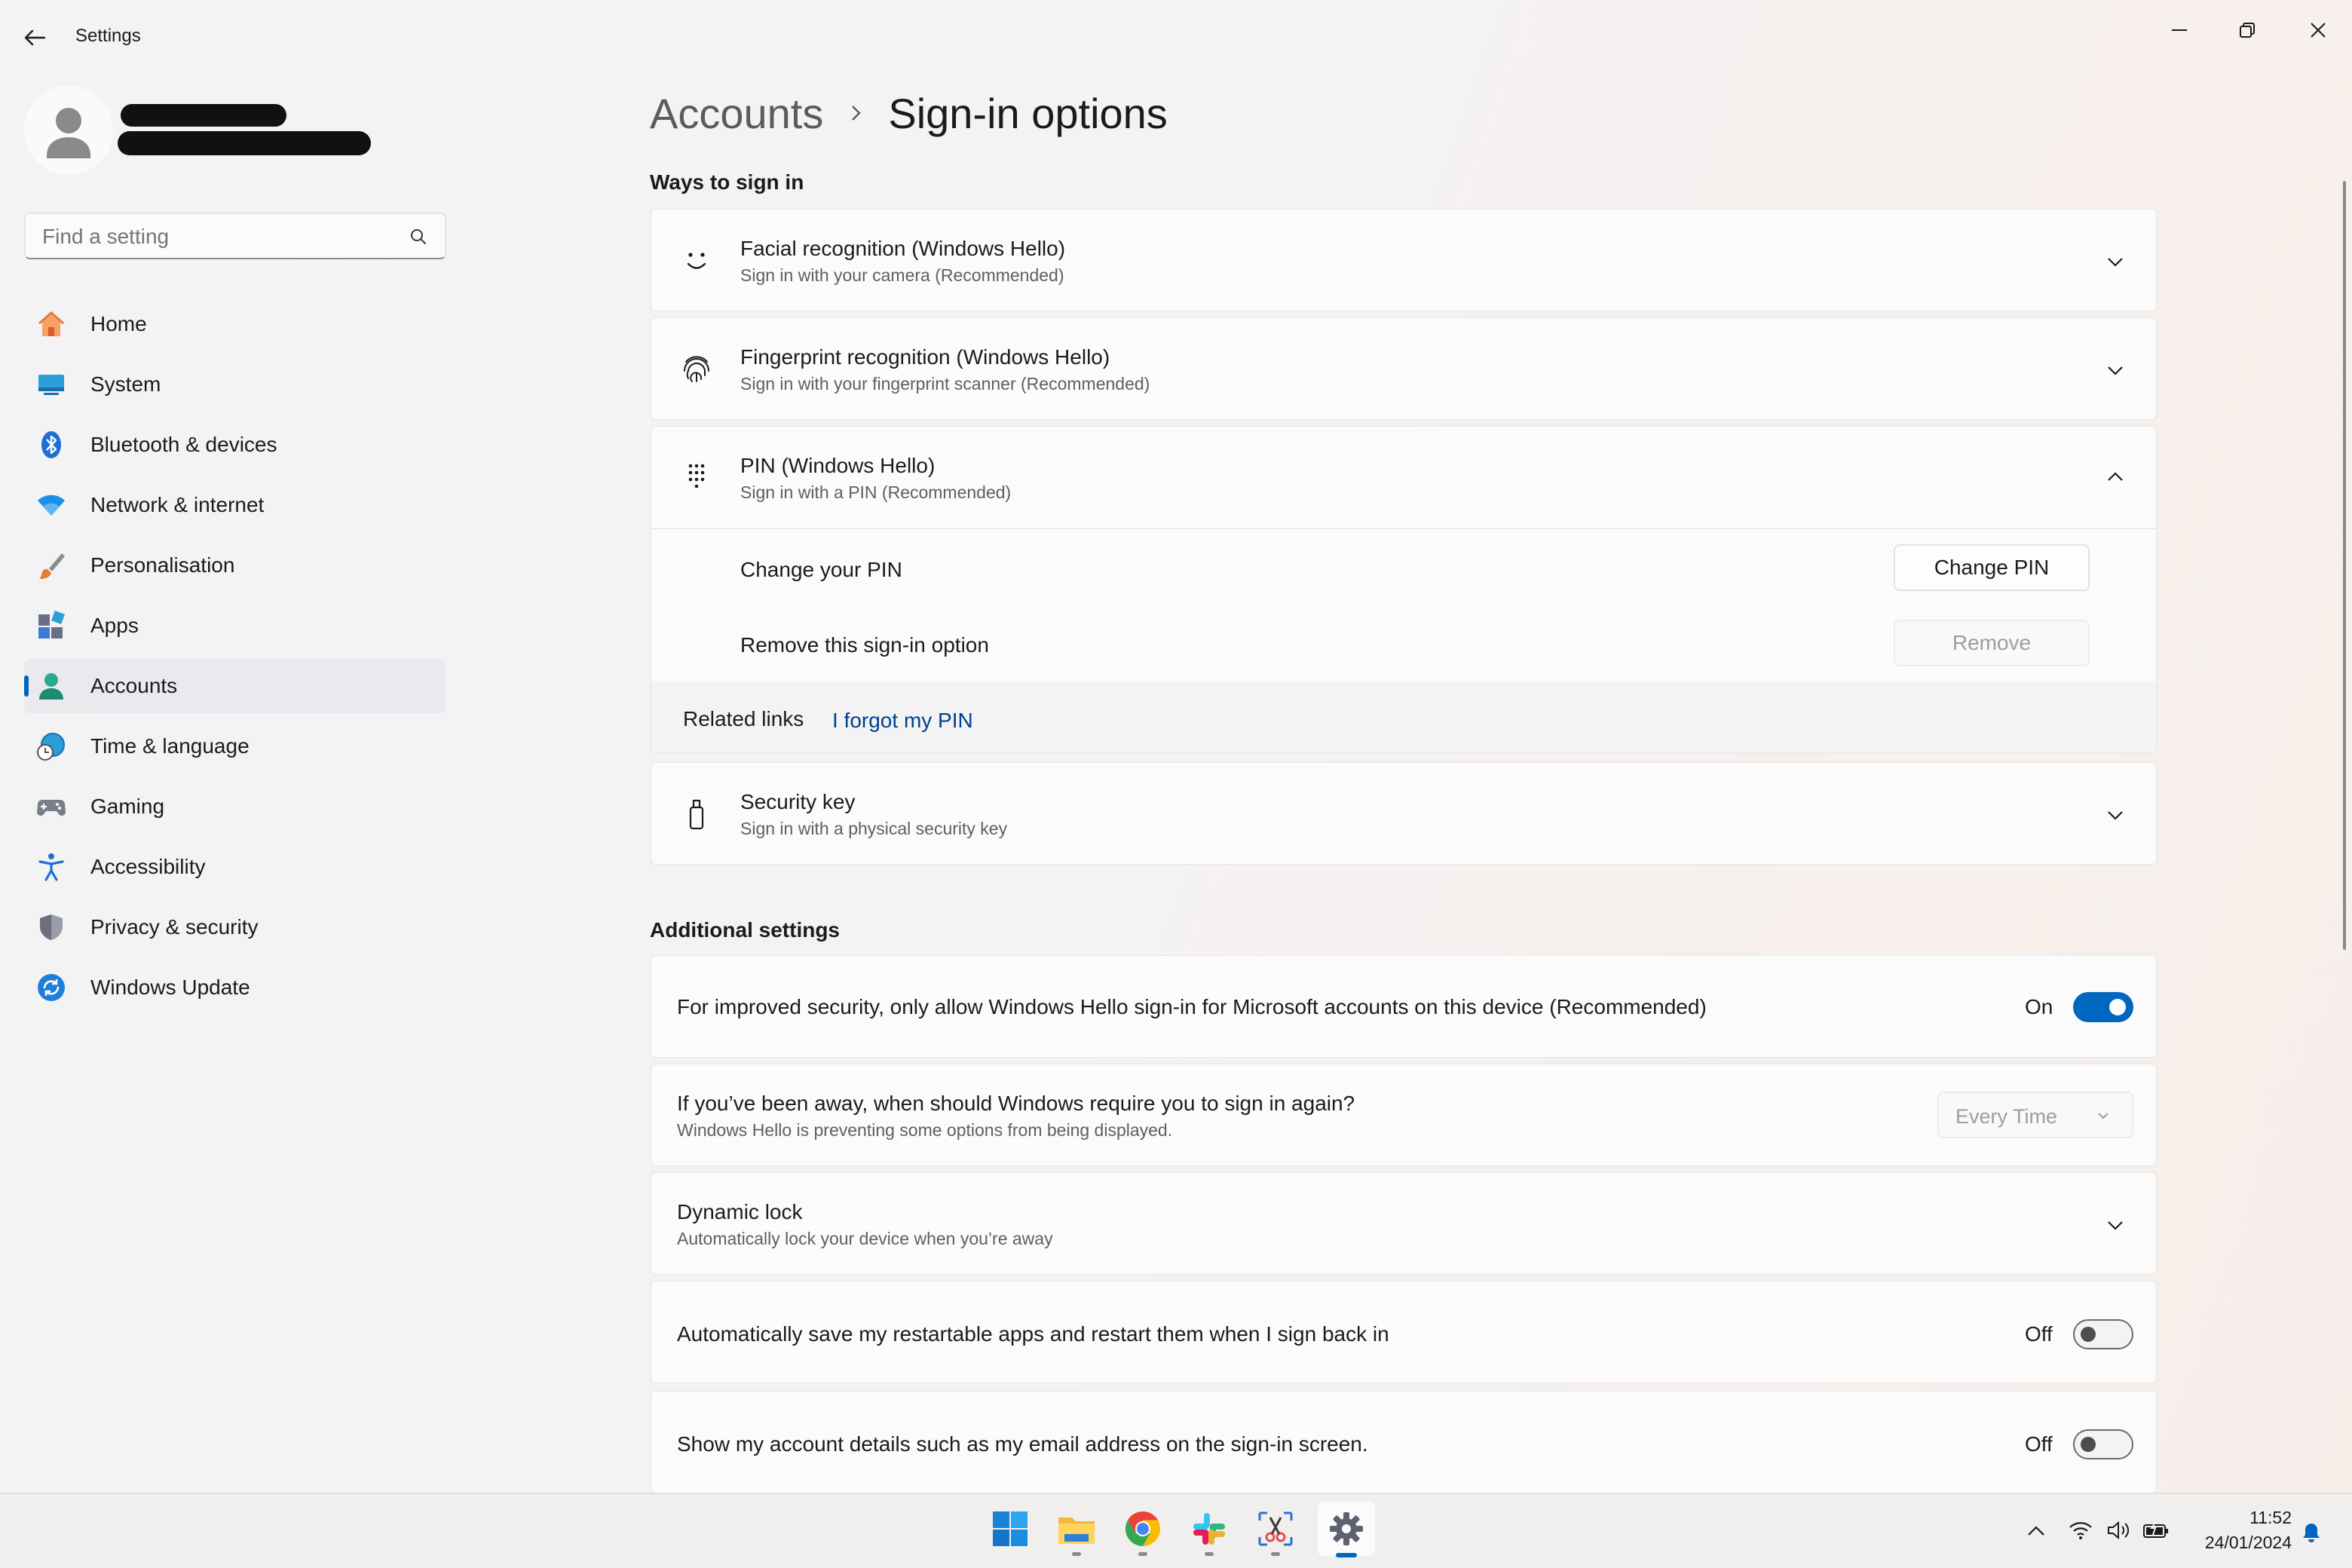 Image resolution: width=2352 pixels, height=1568 pixels. What do you see at coordinates (903, 248) in the screenshot?
I see `facial-recognition-title: Facial recognition (Windows Hello)` at bounding box center [903, 248].